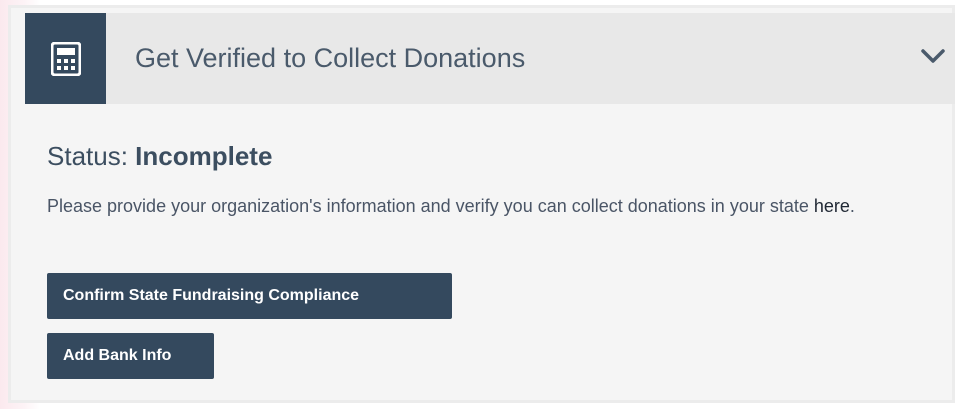 The image size is (961, 409). Describe the element at coordinates (249, 296) in the screenshot. I see `confirm-compliance-button: Confirm State Fundraising Compliance` at that location.